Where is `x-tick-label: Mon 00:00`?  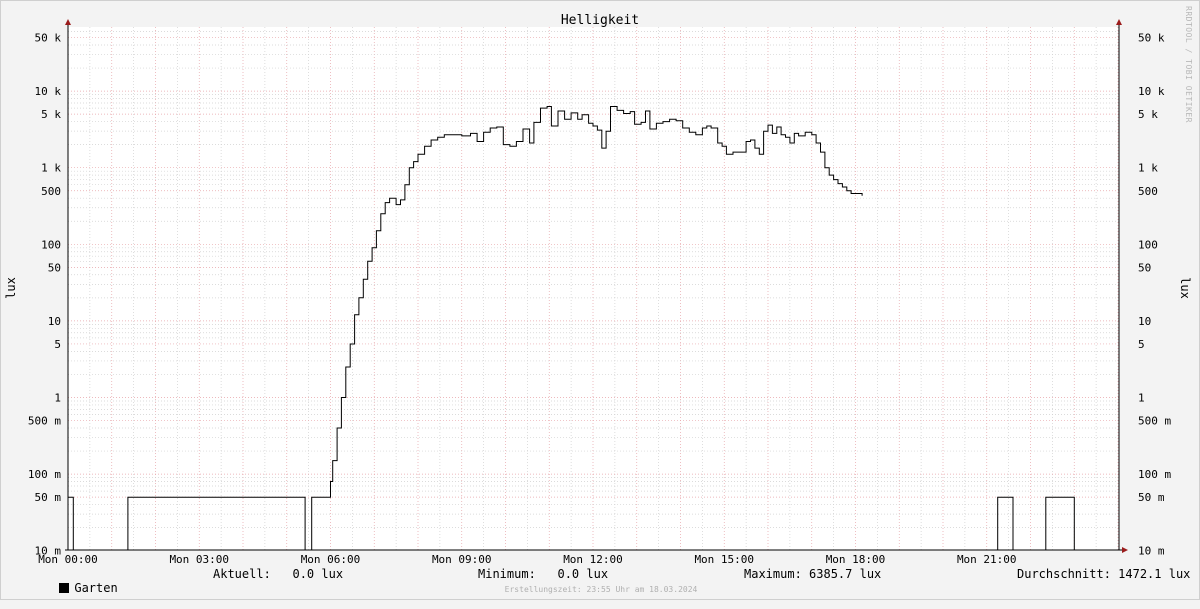 x-tick-label: Mon 00:00 is located at coordinates (68, 559).